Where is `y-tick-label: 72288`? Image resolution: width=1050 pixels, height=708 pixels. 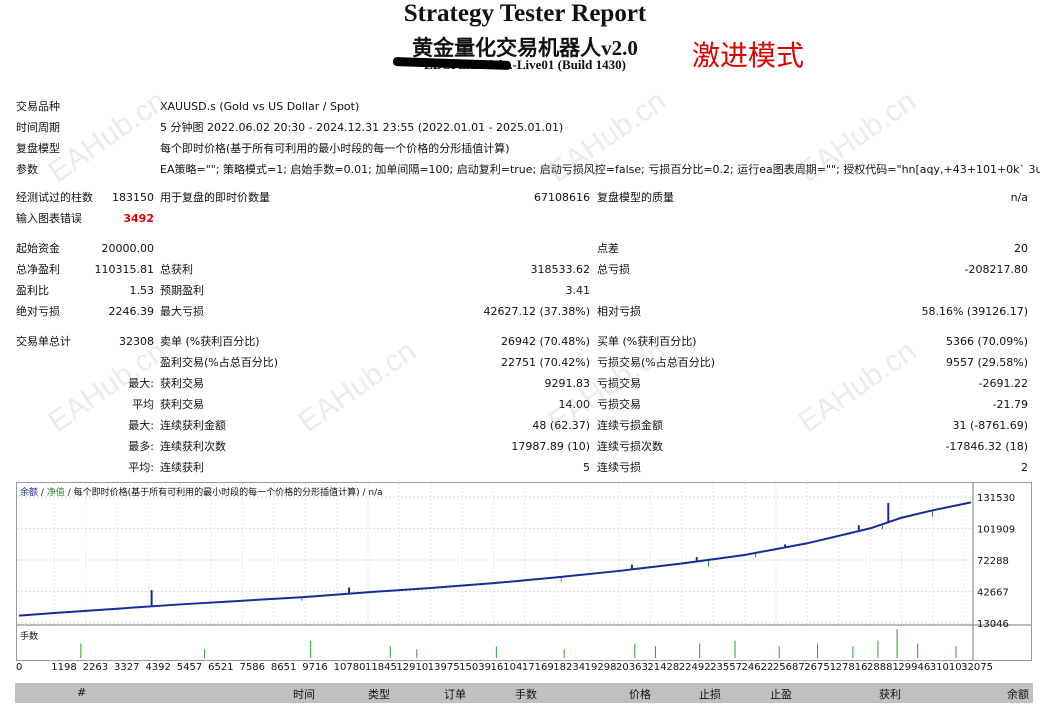 y-tick-label: 72288 is located at coordinates (993, 561).